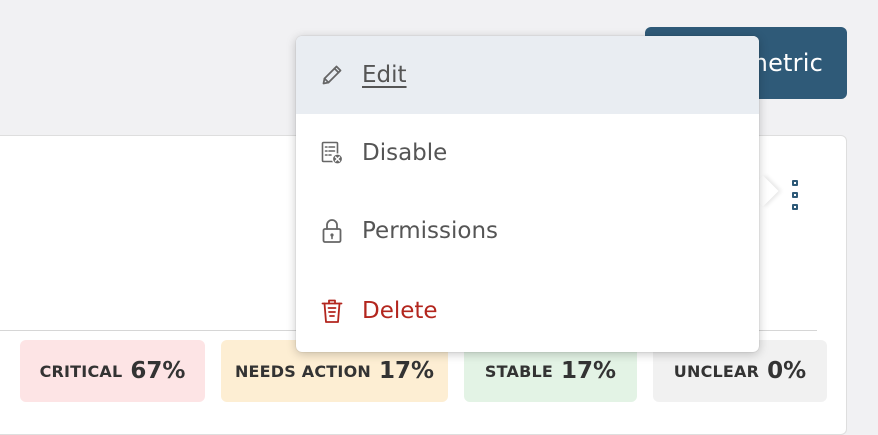 Image resolution: width=878 pixels, height=435 pixels. Describe the element at coordinates (332, 231) in the screenshot. I see `lock-icon` at that location.